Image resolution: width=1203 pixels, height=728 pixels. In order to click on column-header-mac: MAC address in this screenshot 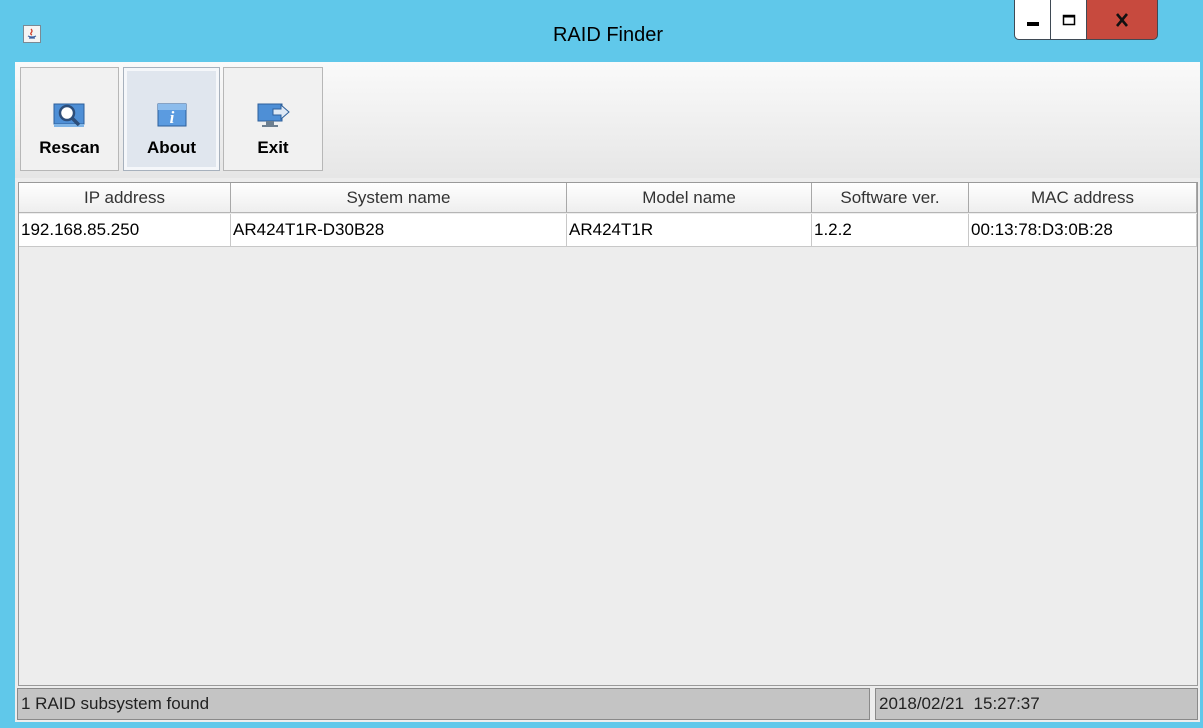, I will do `click(1083, 197)`.